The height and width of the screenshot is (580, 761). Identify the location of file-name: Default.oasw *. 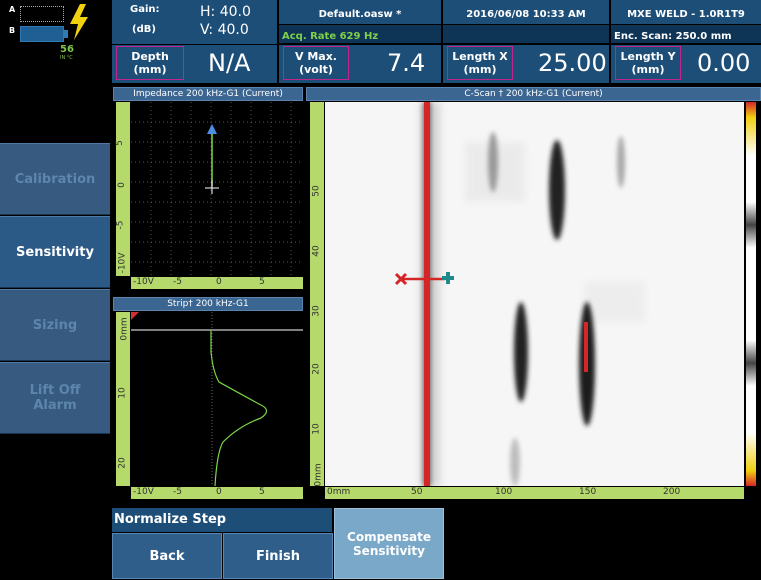
(360, 14).